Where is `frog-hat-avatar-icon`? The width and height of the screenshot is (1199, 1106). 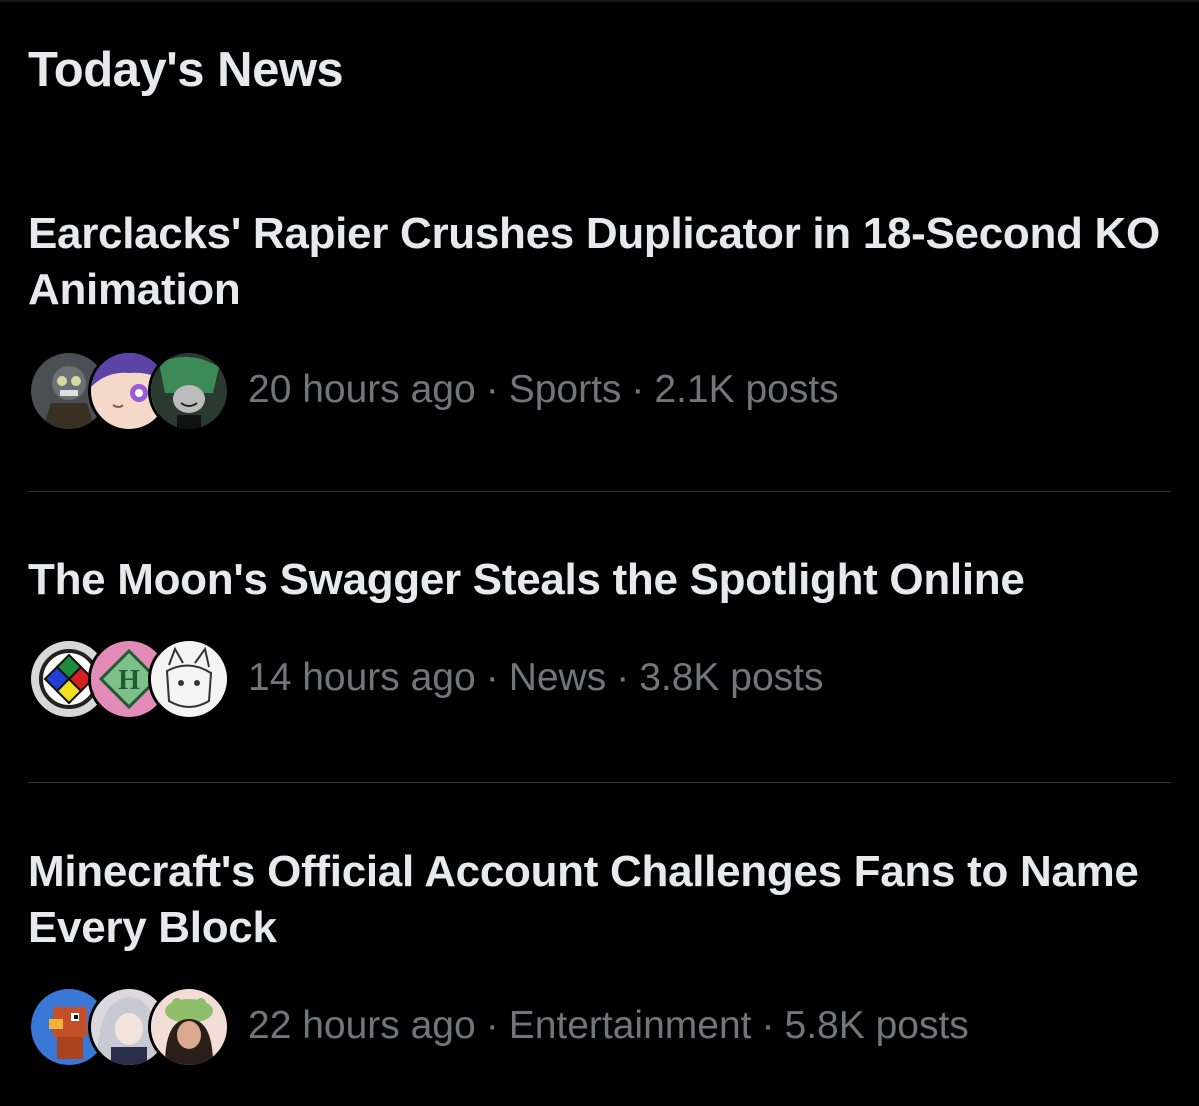 frog-hat-avatar-icon is located at coordinates (189, 1027).